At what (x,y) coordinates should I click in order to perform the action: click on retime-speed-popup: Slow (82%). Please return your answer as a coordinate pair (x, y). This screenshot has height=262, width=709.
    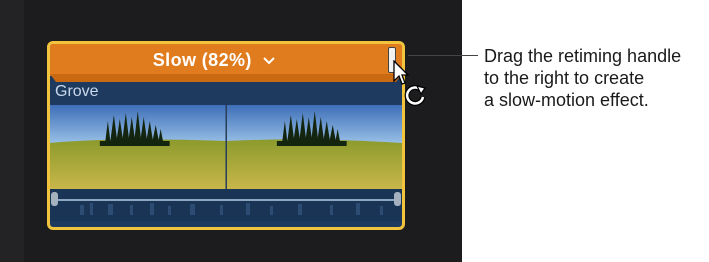
    Looking at the image, I should click on (214, 60).